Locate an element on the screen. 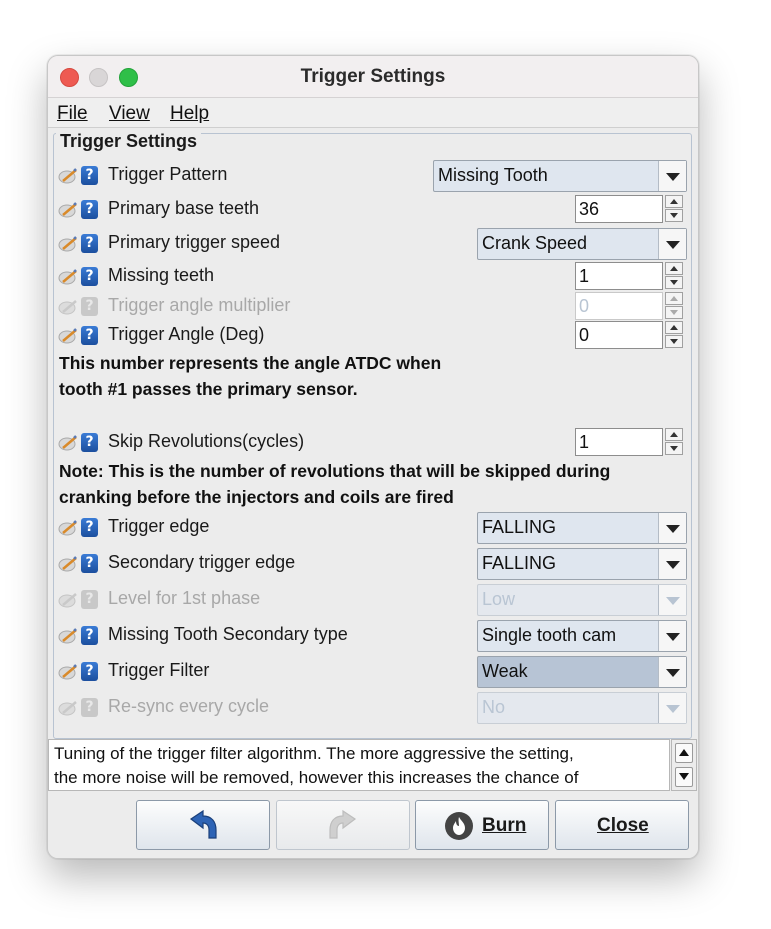  select-value: Missing Tooth is located at coordinates (493, 175).